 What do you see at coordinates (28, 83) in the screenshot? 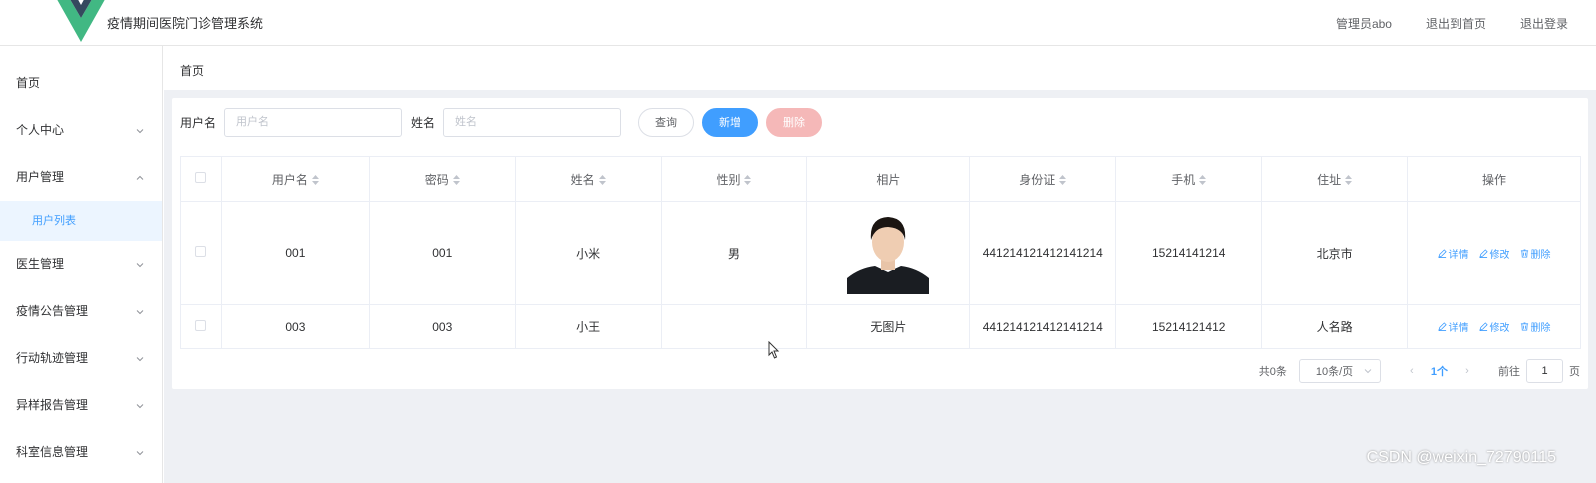
I see `sidebar-item-label: 首页` at bounding box center [28, 83].